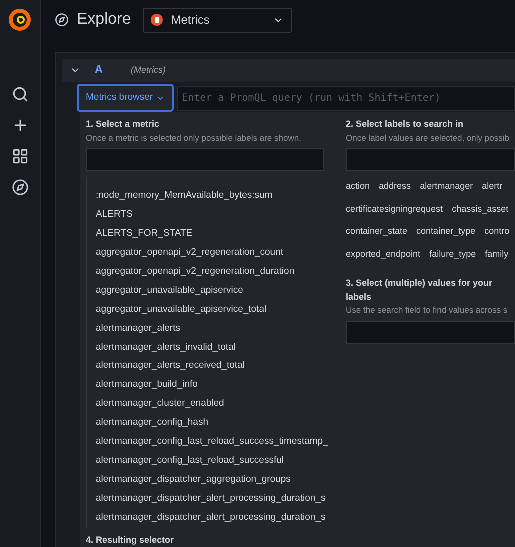 The image size is (515, 547). What do you see at coordinates (405, 124) in the screenshot?
I see `step-title: 2. Select labels to search in` at bounding box center [405, 124].